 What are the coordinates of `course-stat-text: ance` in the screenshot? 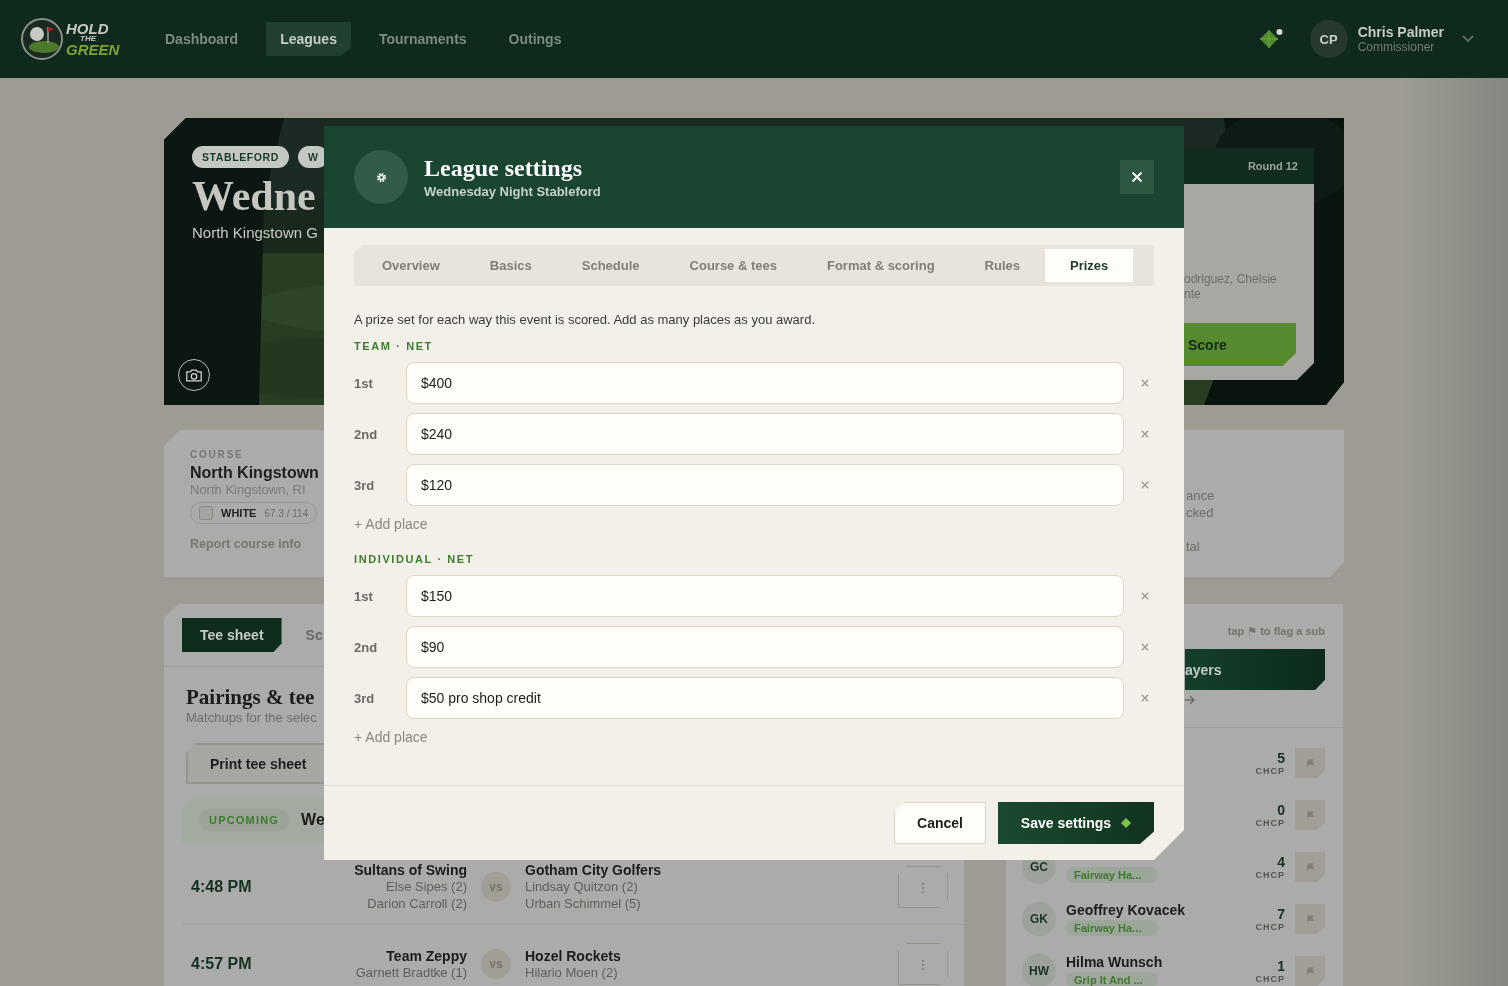 It's located at (1201, 495).